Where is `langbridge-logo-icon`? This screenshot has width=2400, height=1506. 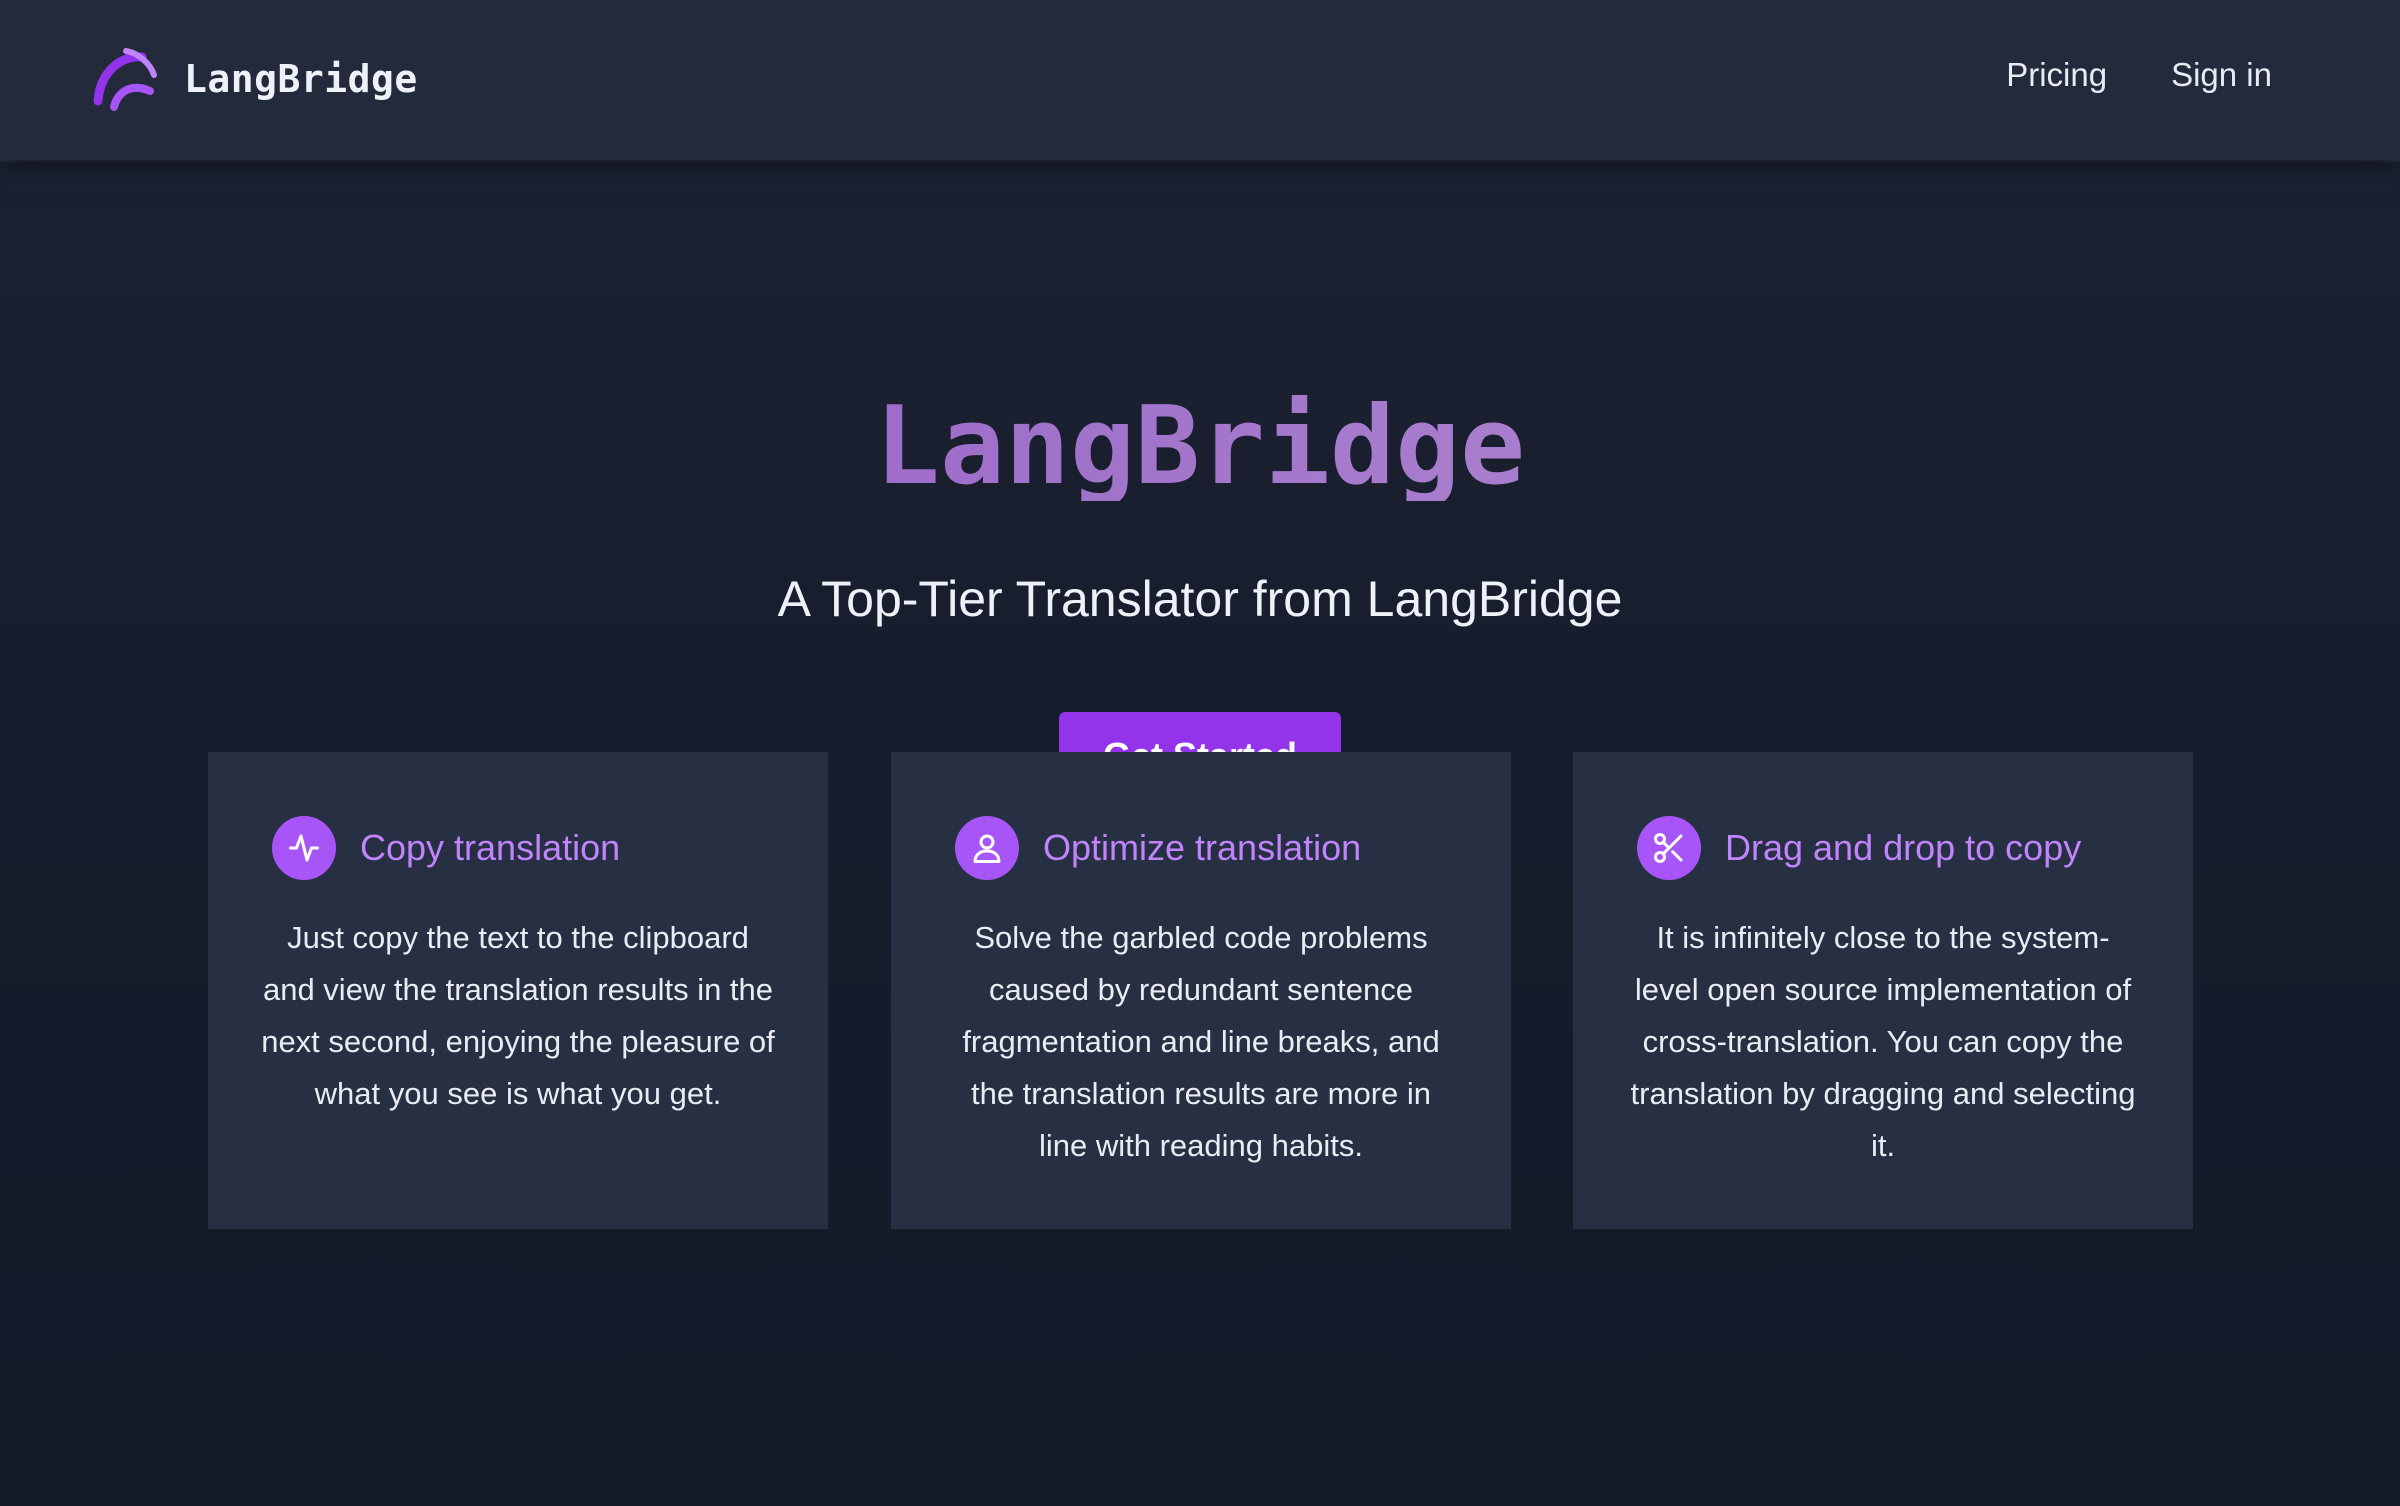
langbridge-logo-icon is located at coordinates (125, 79).